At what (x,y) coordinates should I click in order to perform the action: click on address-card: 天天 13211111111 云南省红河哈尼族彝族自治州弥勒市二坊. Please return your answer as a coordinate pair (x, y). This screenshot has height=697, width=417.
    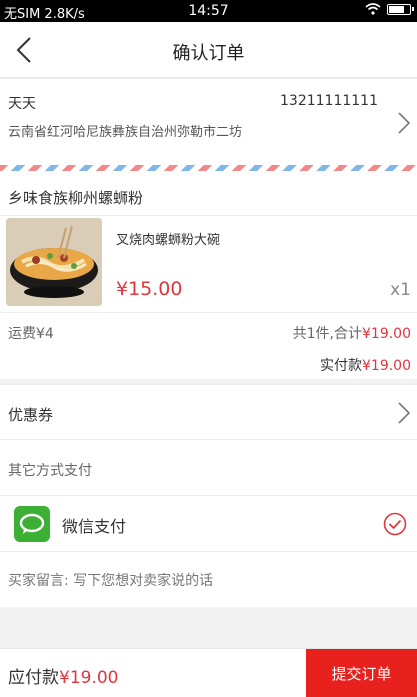
    Looking at the image, I should click on (208, 122).